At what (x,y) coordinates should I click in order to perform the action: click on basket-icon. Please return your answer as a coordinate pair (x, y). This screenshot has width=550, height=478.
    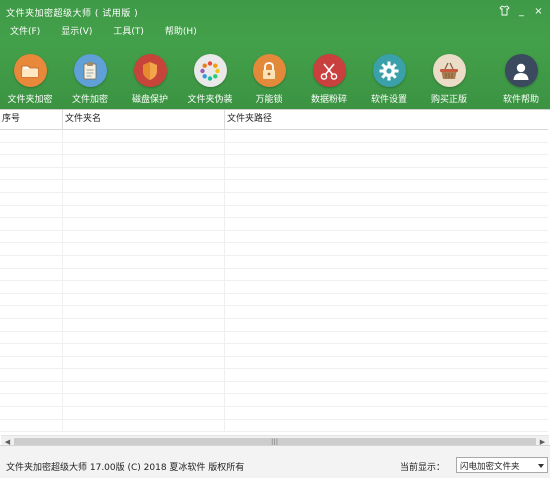
    Looking at the image, I should click on (449, 70).